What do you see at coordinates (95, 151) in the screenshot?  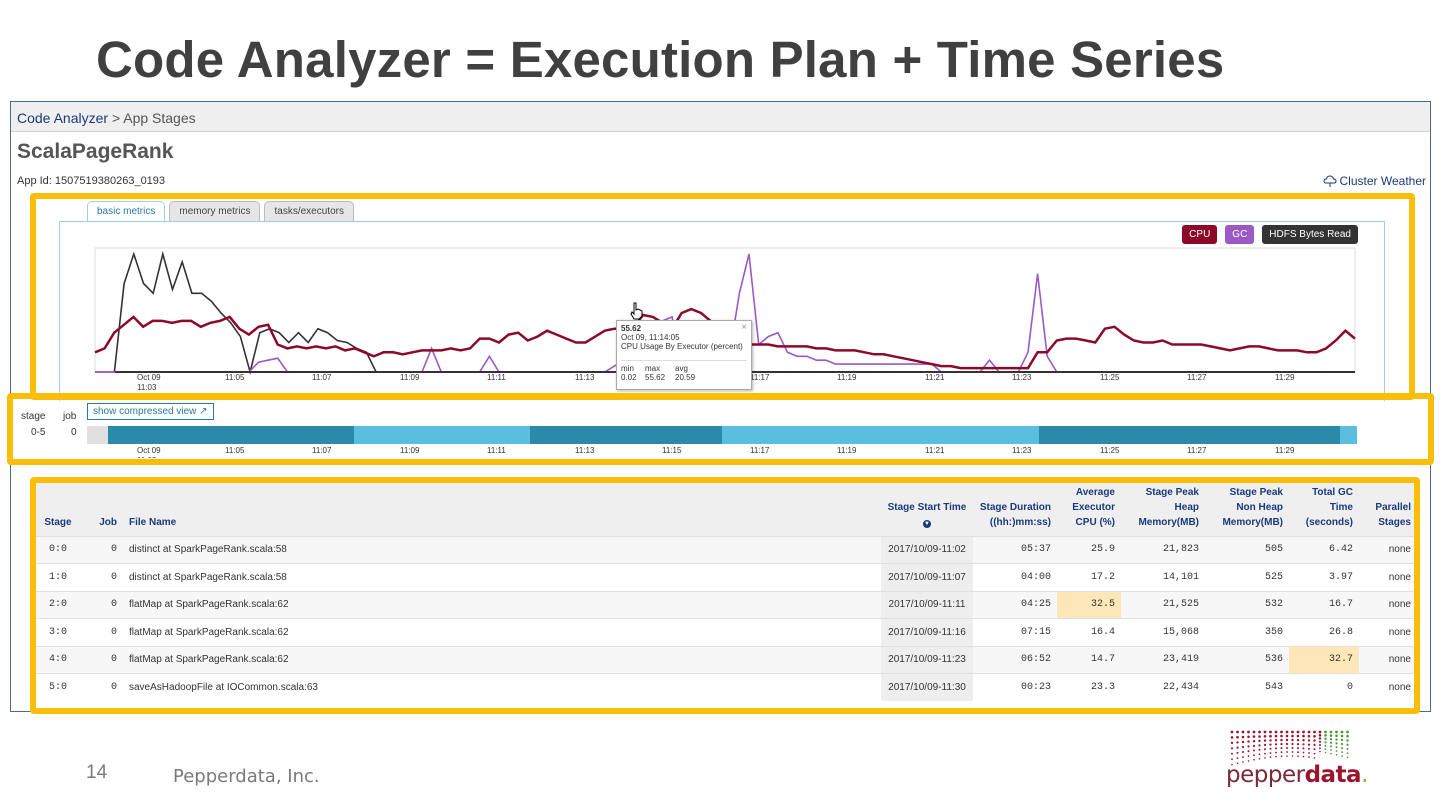 I see `app-name: ScalaPageRank` at bounding box center [95, 151].